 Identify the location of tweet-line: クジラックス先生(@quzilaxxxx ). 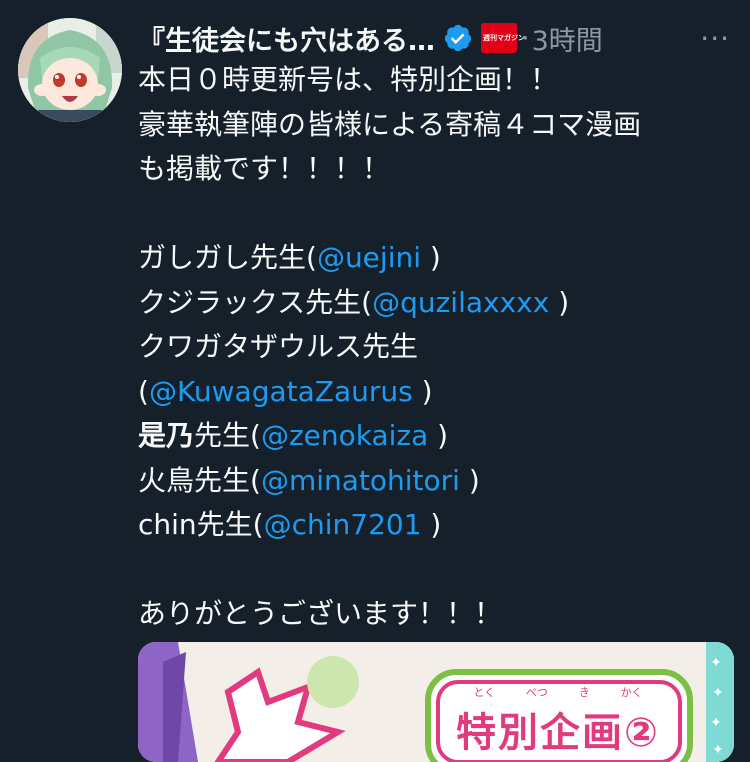
(438, 303).